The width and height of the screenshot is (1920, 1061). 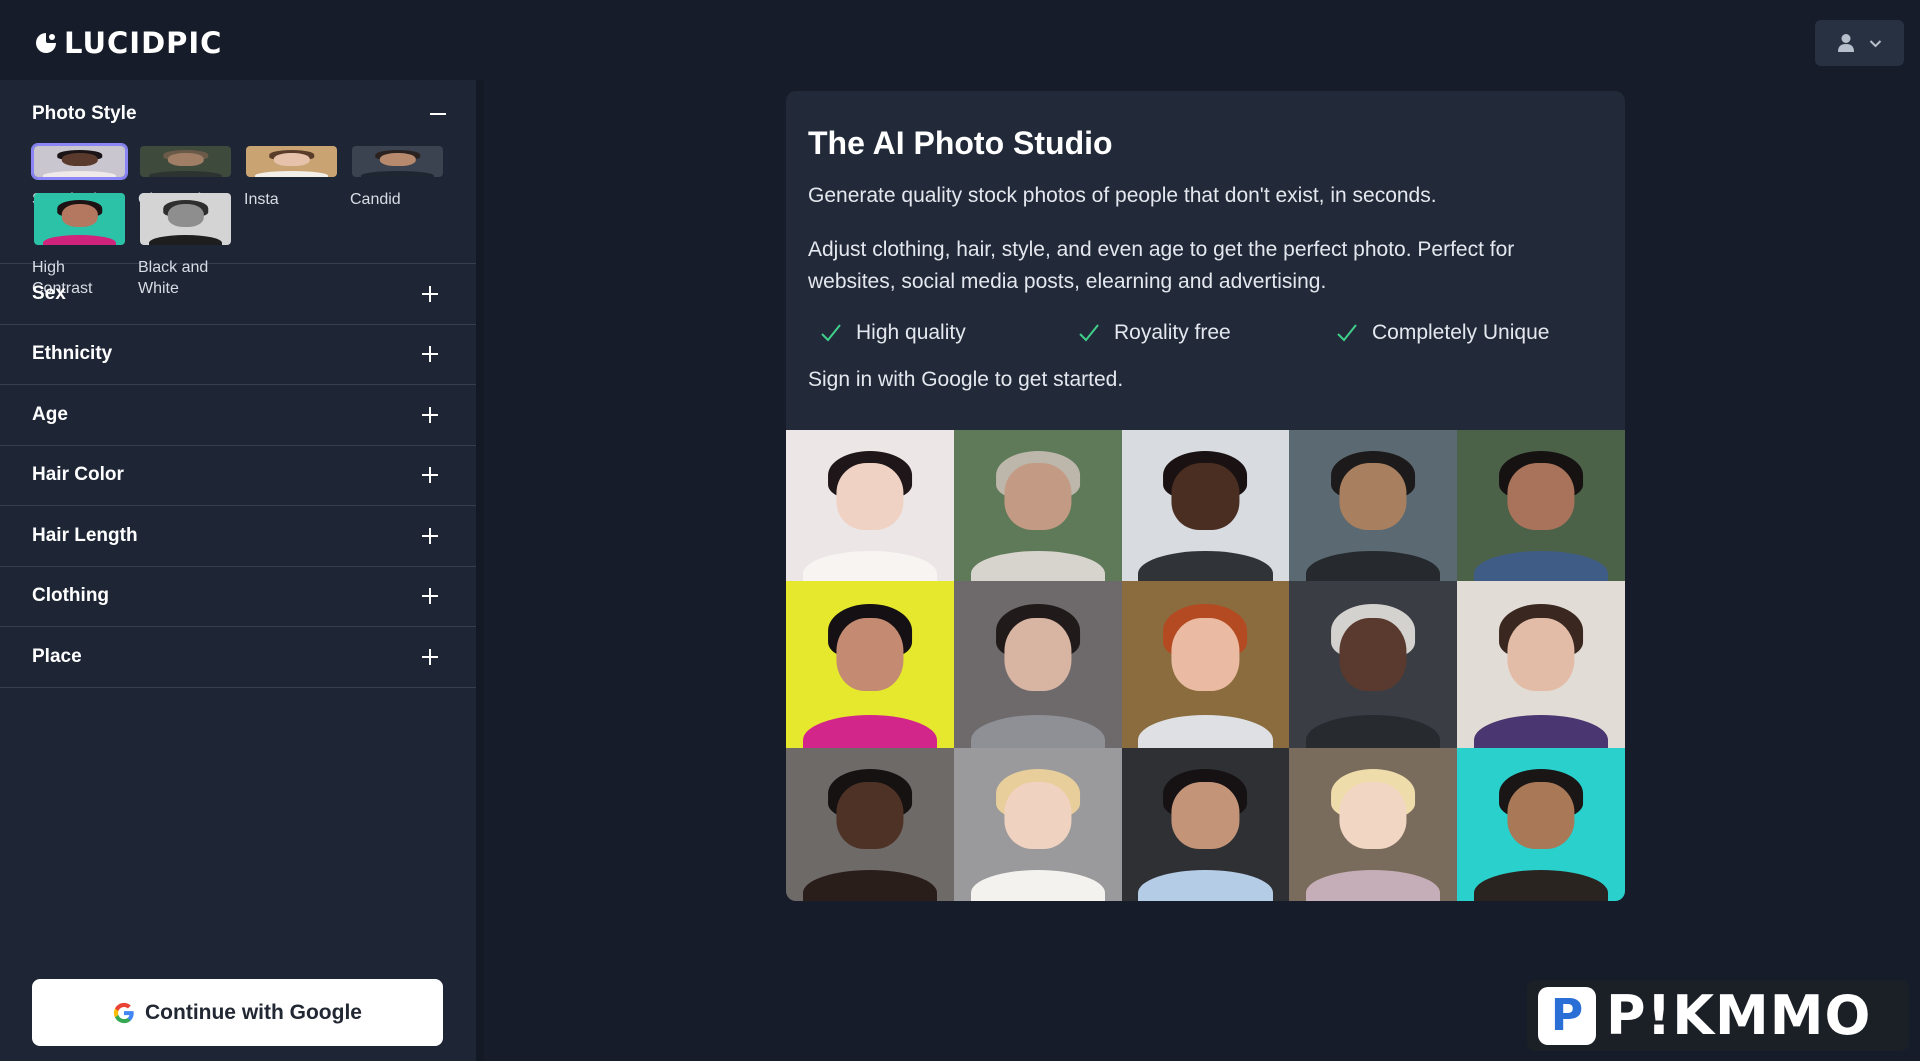 I want to click on filter-section: Hair Length, so click(x=238, y=535).